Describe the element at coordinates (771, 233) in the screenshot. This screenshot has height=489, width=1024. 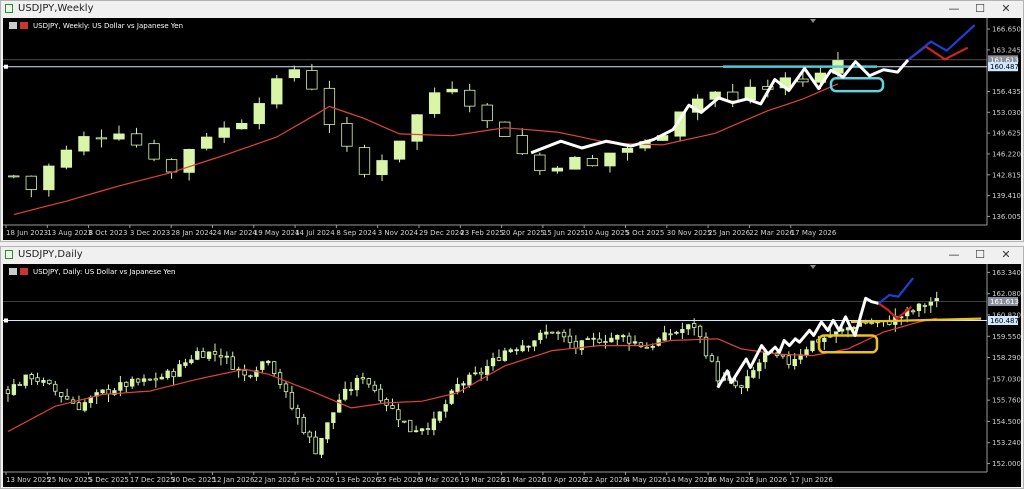
I see `time-axis-label: 22 Mar 2026` at that location.